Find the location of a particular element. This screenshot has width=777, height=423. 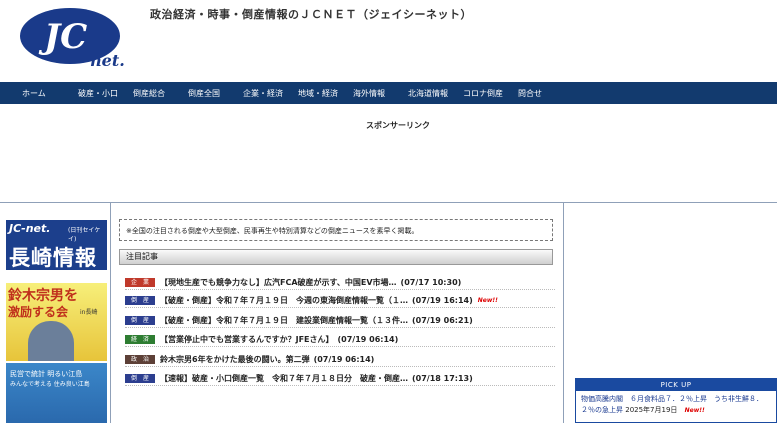

article-title: 【営業停止中でも営業するんですか？JFEさん】 is located at coordinates (247, 339).